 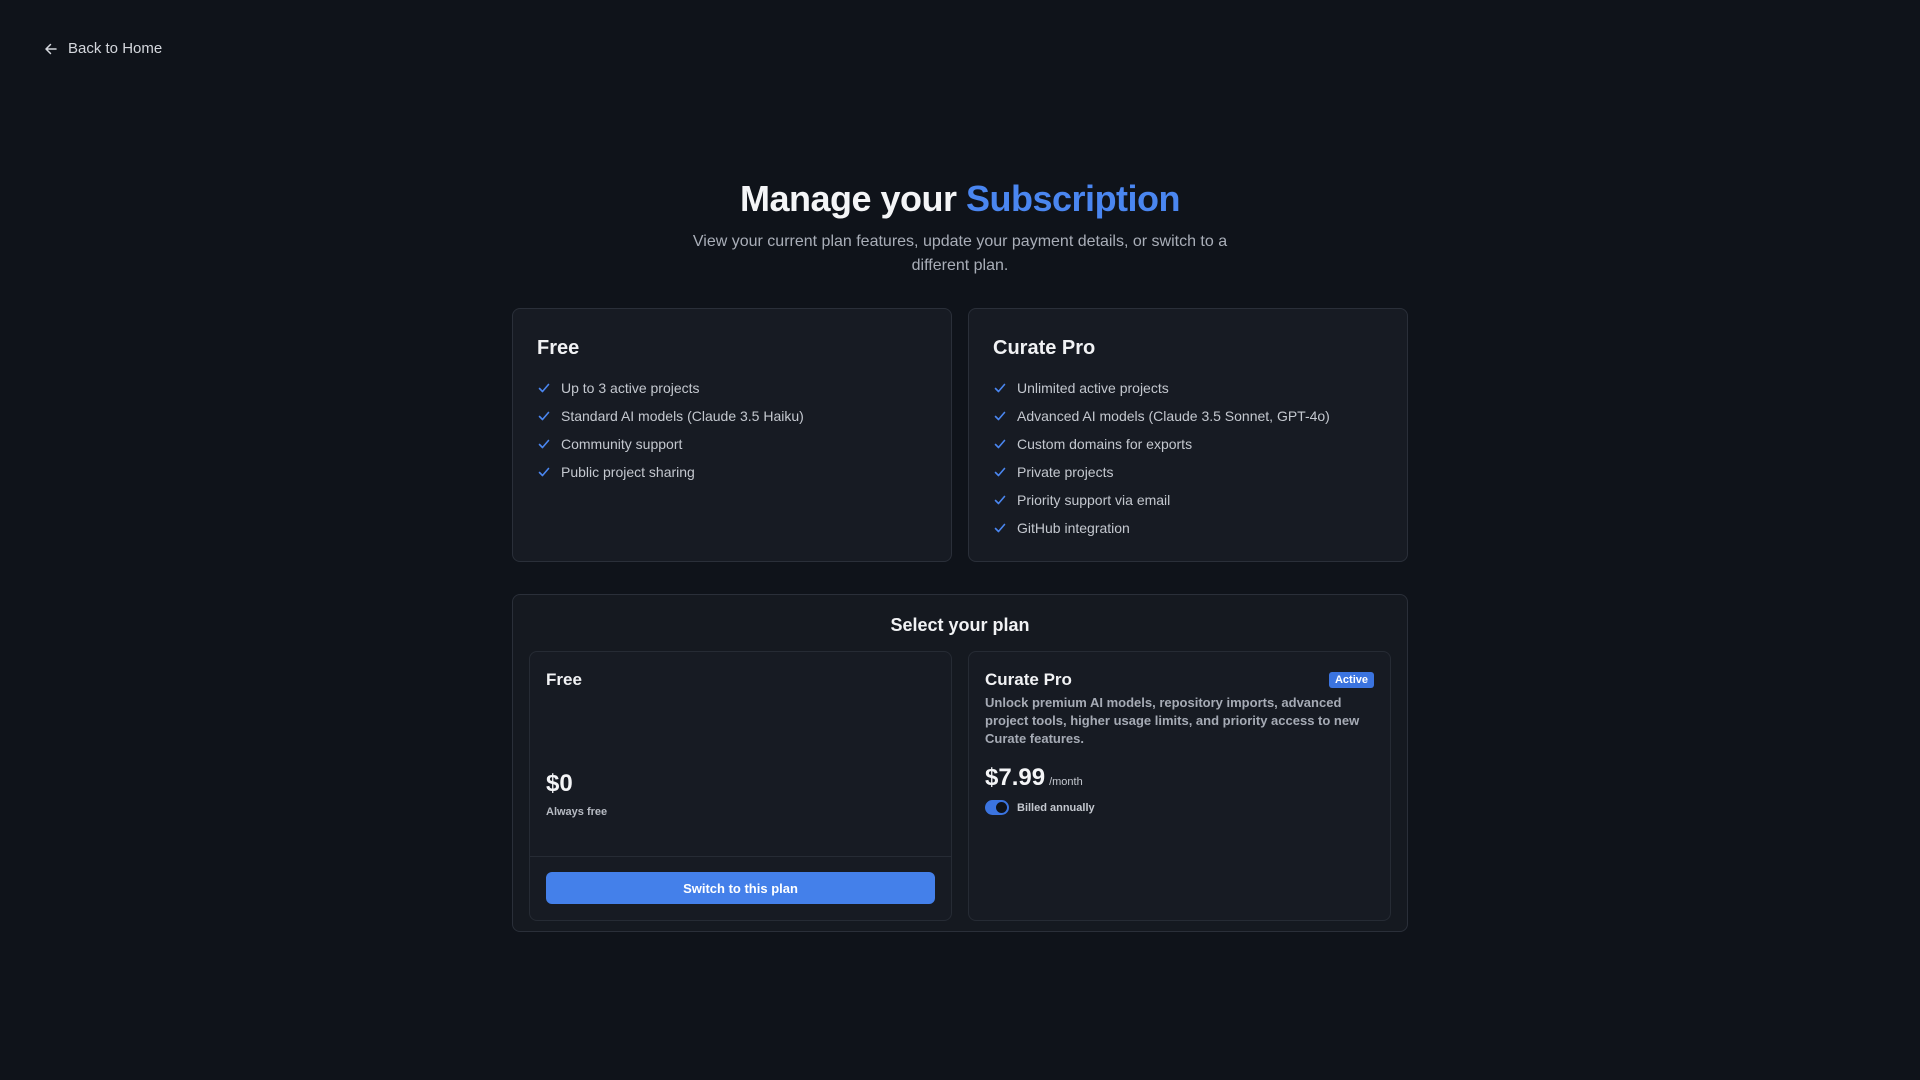 I want to click on pro-plan-name: Curate Pro, so click(x=1028, y=679).